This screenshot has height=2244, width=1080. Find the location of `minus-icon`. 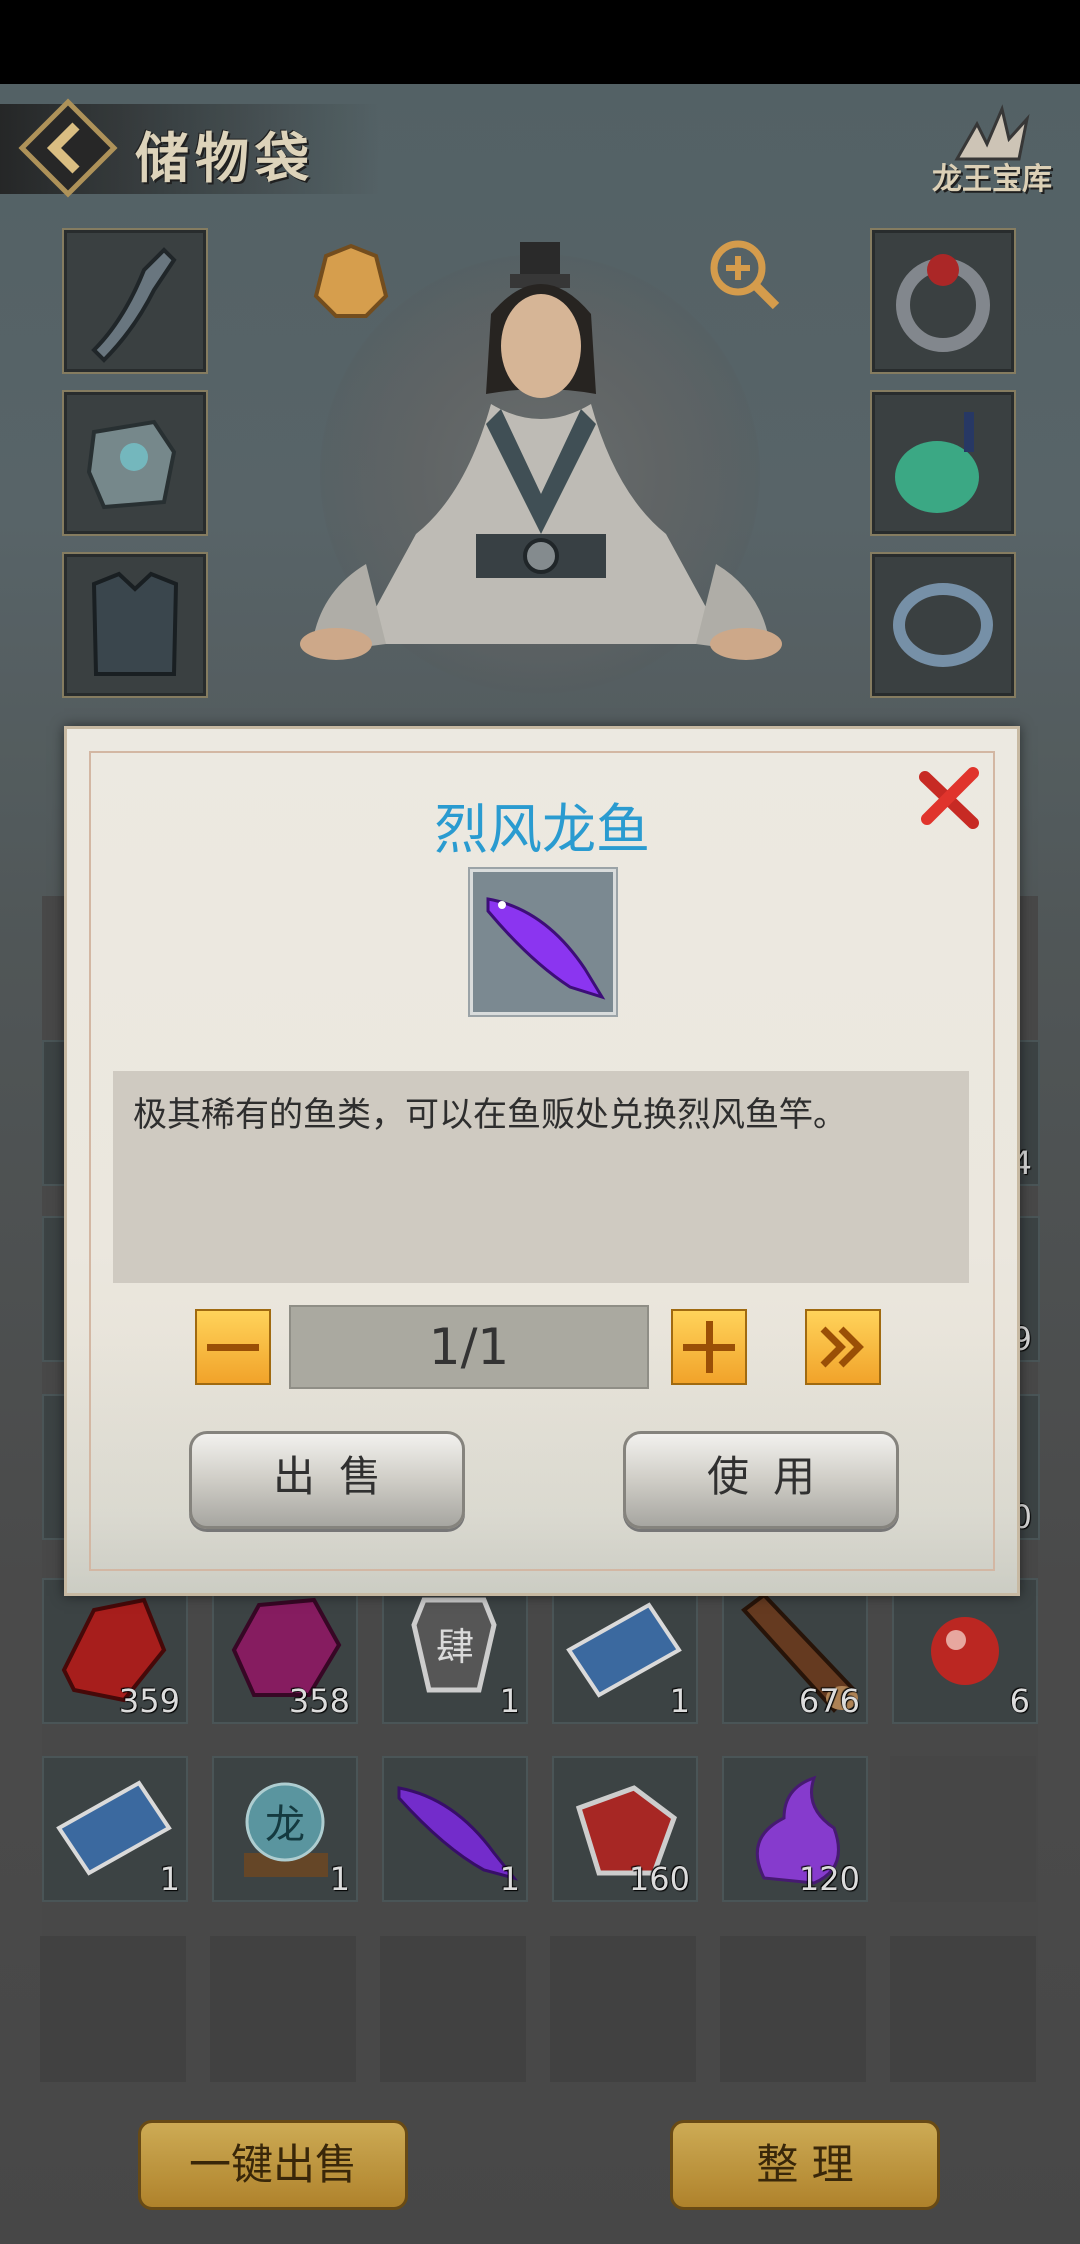

minus-icon is located at coordinates (233, 1347).